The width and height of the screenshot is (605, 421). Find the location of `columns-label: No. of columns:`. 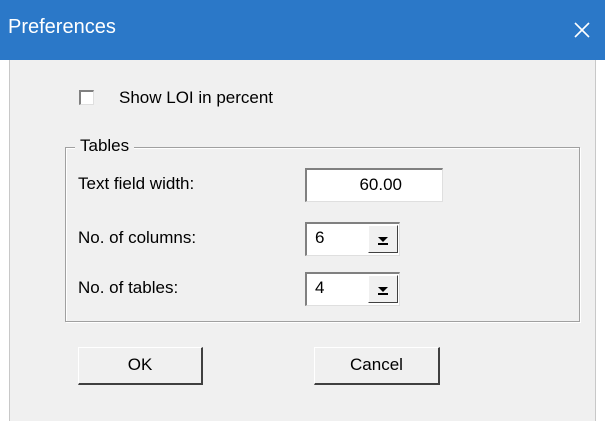

columns-label: No. of columns: is located at coordinates (137, 237).